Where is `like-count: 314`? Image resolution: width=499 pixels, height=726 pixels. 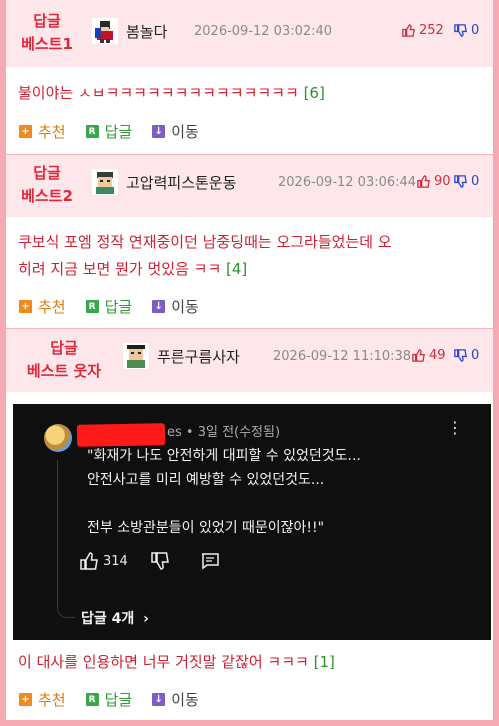
like-count: 314 is located at coordinates (115, 561).